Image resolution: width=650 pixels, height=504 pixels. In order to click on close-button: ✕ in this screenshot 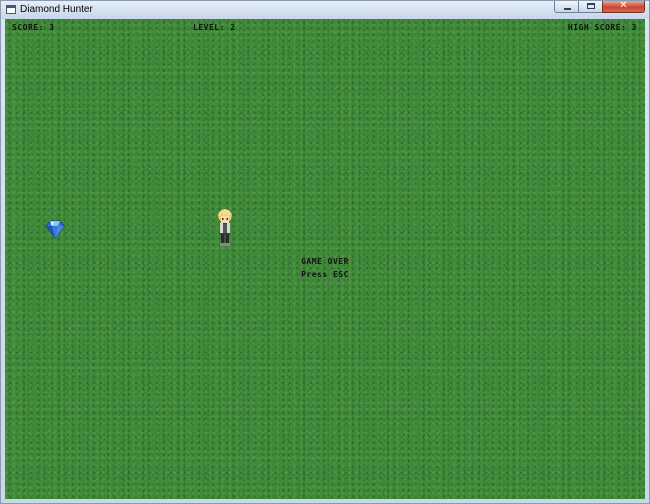, I will do `click(623, 6)`.